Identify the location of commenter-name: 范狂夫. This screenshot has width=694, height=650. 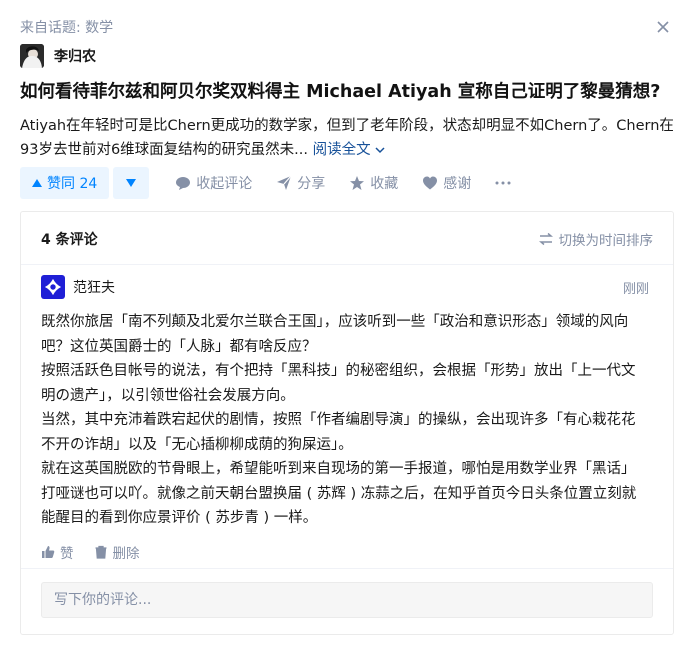
(94, 287).